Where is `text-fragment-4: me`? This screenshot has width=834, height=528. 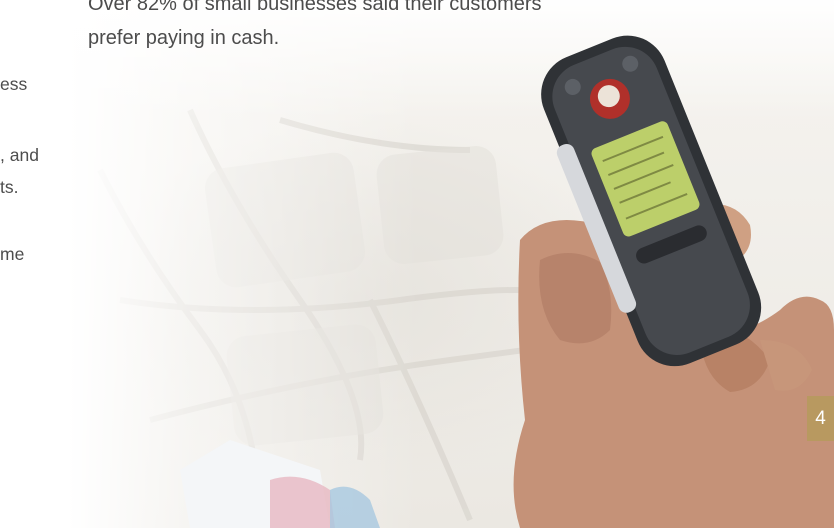
text-fragment-4: me is located at coordinates (12, 254).